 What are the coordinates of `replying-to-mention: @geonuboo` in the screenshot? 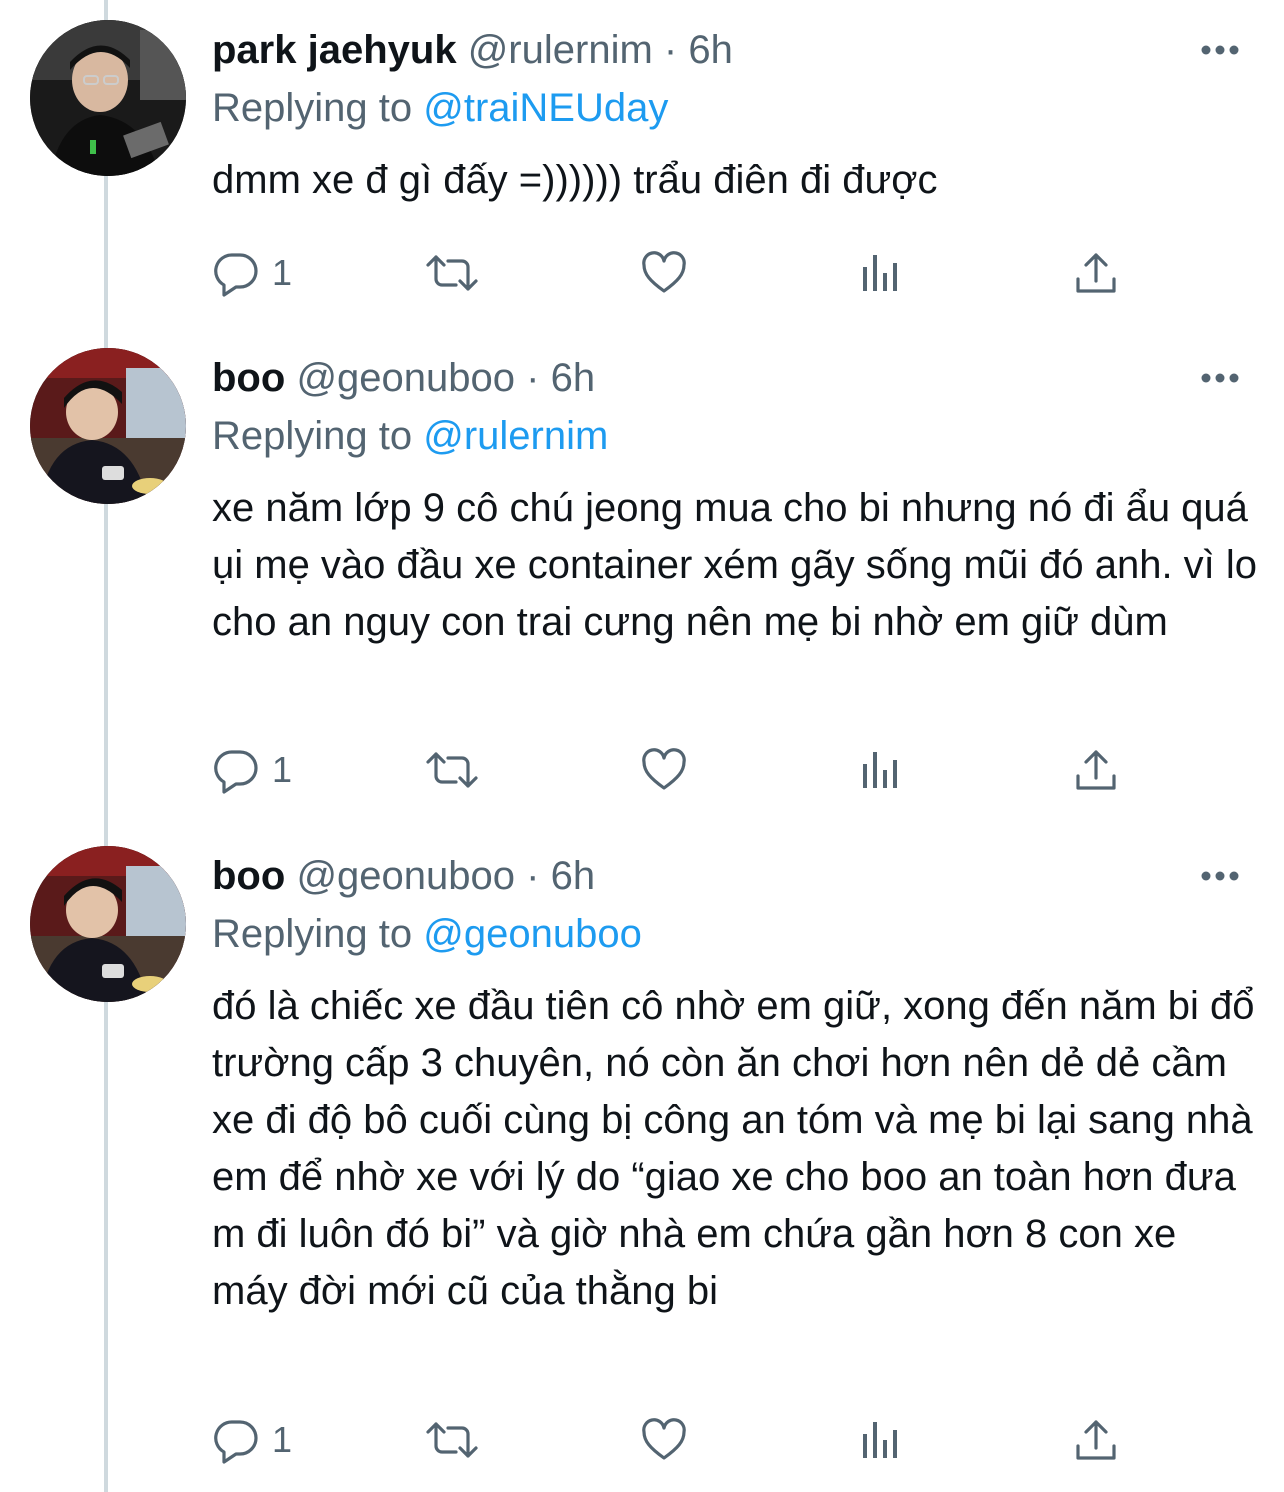 It's located at (532, 934).